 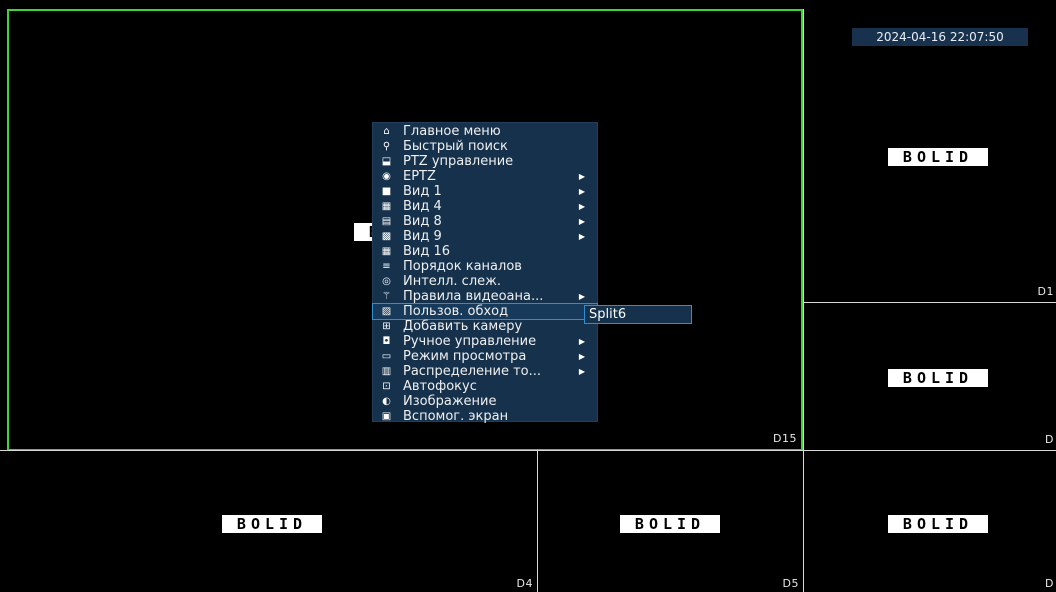 I want to click on menu-item: ▤ Вид 8 ▶, so click(x=485, y=221).